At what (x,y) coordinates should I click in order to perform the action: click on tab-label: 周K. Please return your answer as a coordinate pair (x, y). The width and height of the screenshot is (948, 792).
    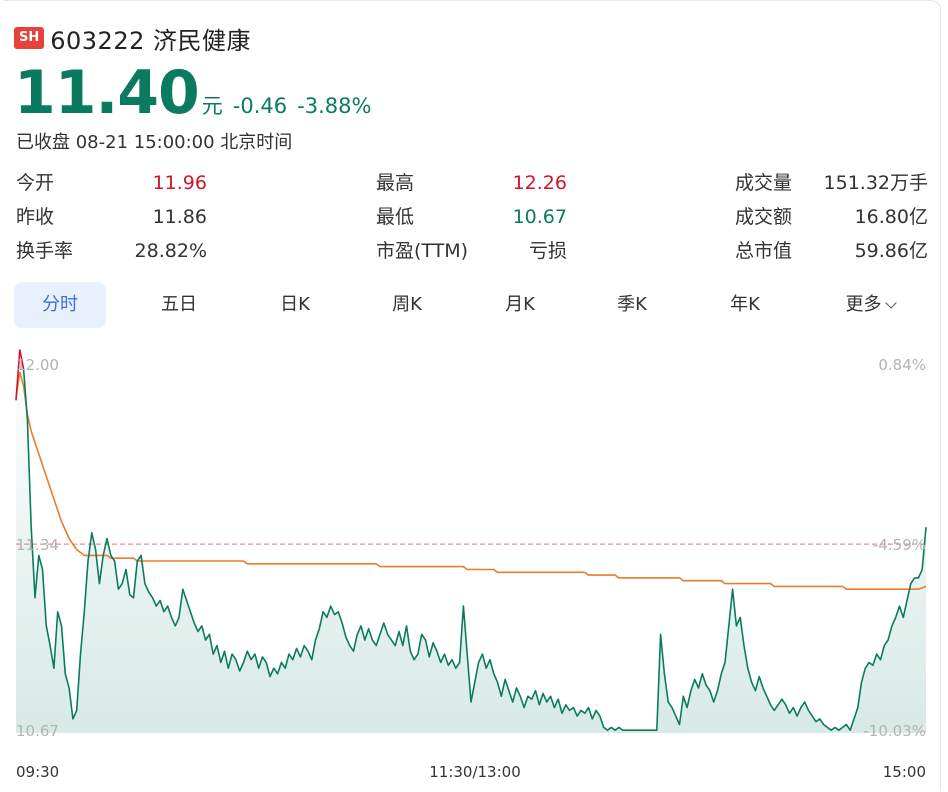
    Looking at the image, I should click on (407, 304).